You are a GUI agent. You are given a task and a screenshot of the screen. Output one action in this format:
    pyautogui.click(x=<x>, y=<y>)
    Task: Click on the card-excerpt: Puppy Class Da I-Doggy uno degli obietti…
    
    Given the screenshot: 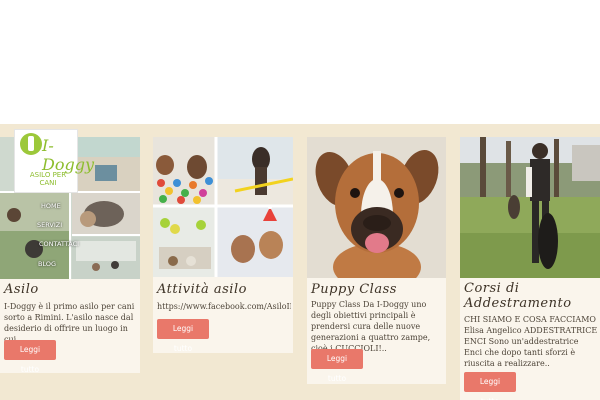 What is the action you would take?
    pyautogui.click(x=371, y=326)
    